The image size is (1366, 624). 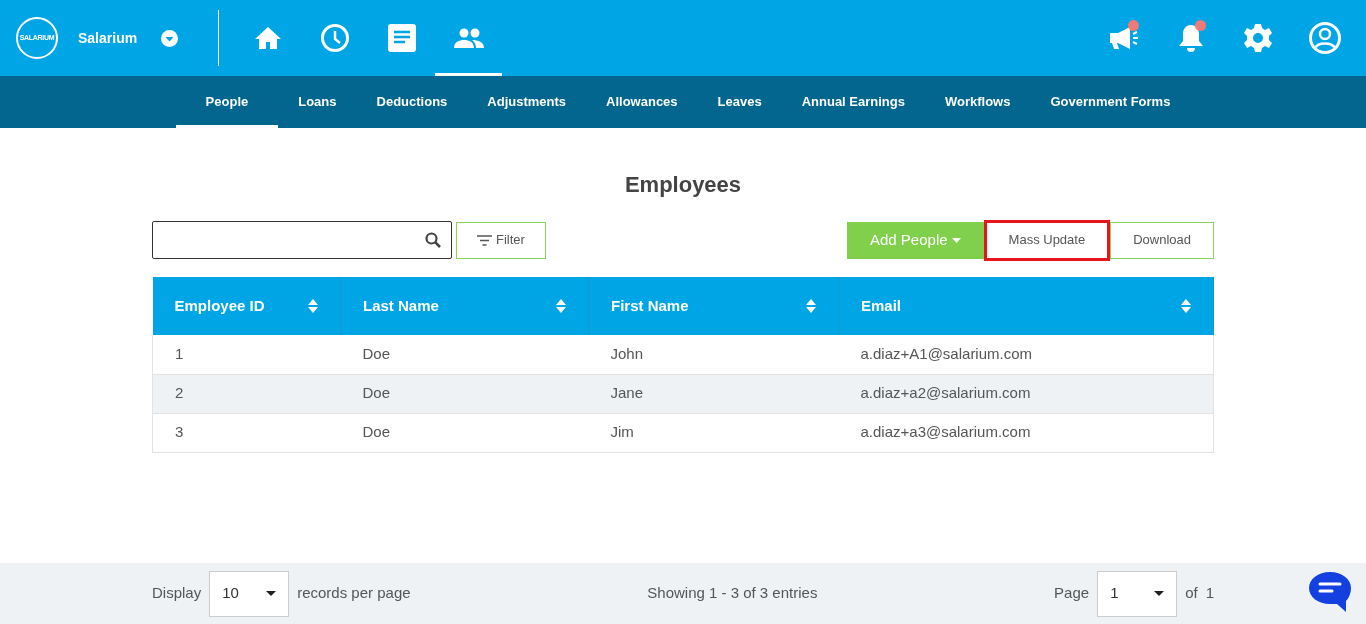 What do you see at coordinates (527, 102) in the screenshot?
I see `nav-tab: Adjustments` at bounding box center [527, 102].